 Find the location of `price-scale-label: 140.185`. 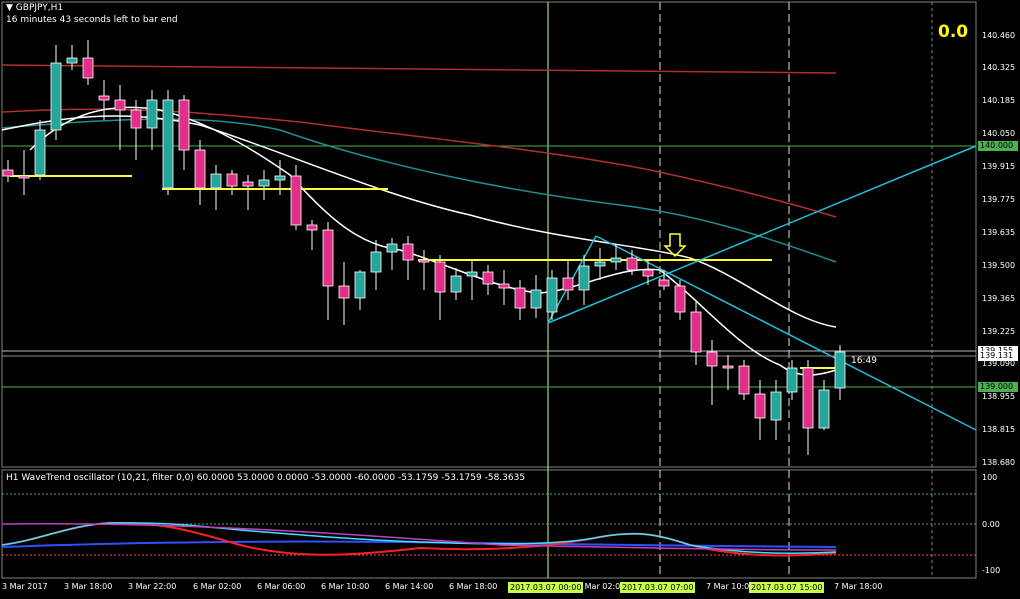

price-scale-label: 140.185 is located at coordinates (999, 100).